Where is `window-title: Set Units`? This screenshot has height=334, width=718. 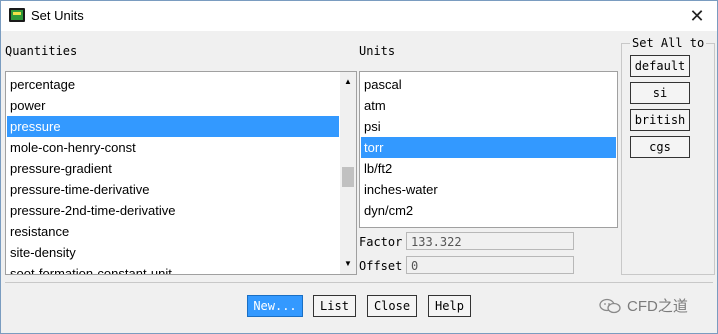
window-title: Set Units is located at coordinates (57, 15).